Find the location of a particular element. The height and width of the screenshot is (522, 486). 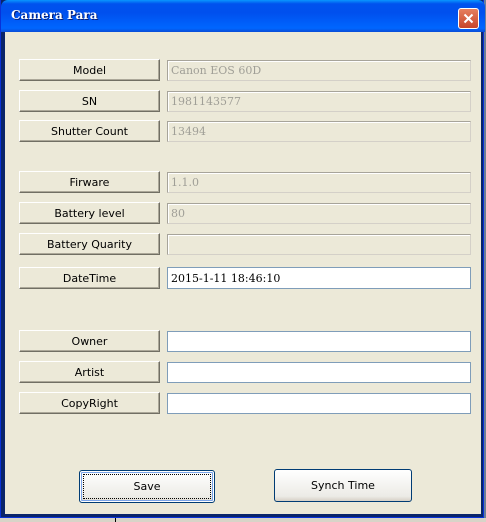

datetime-input: 2015-1-11 18:46:10 is located at coordinates (319, 278).